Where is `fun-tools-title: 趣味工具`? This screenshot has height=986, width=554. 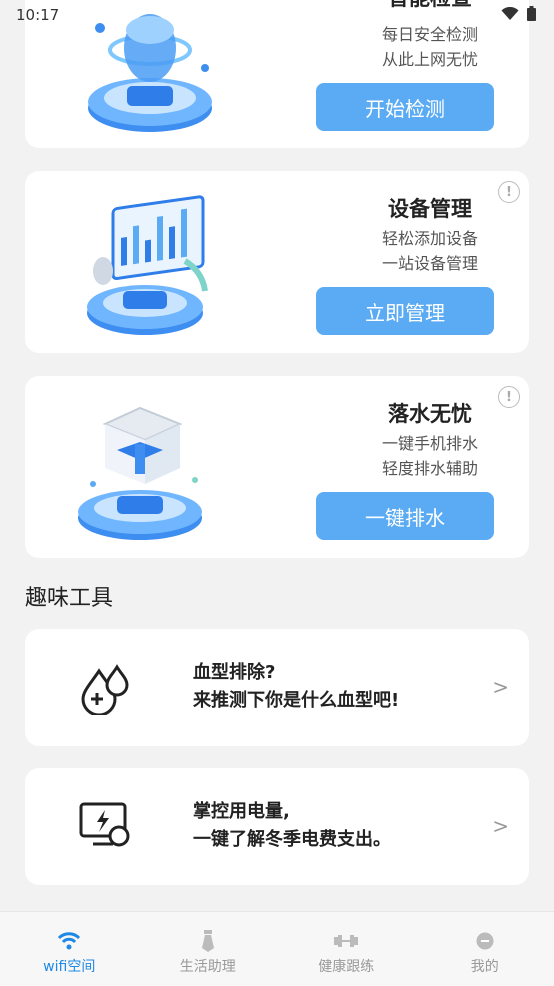 fun-tools-title: 趣味工具 is located at coordinates (69, 598).